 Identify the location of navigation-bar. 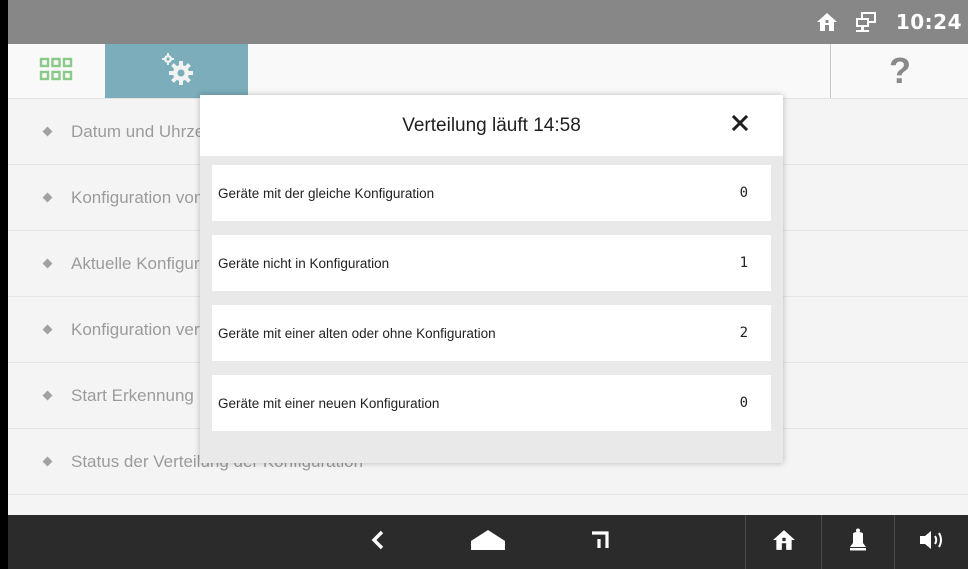
(488, 542).